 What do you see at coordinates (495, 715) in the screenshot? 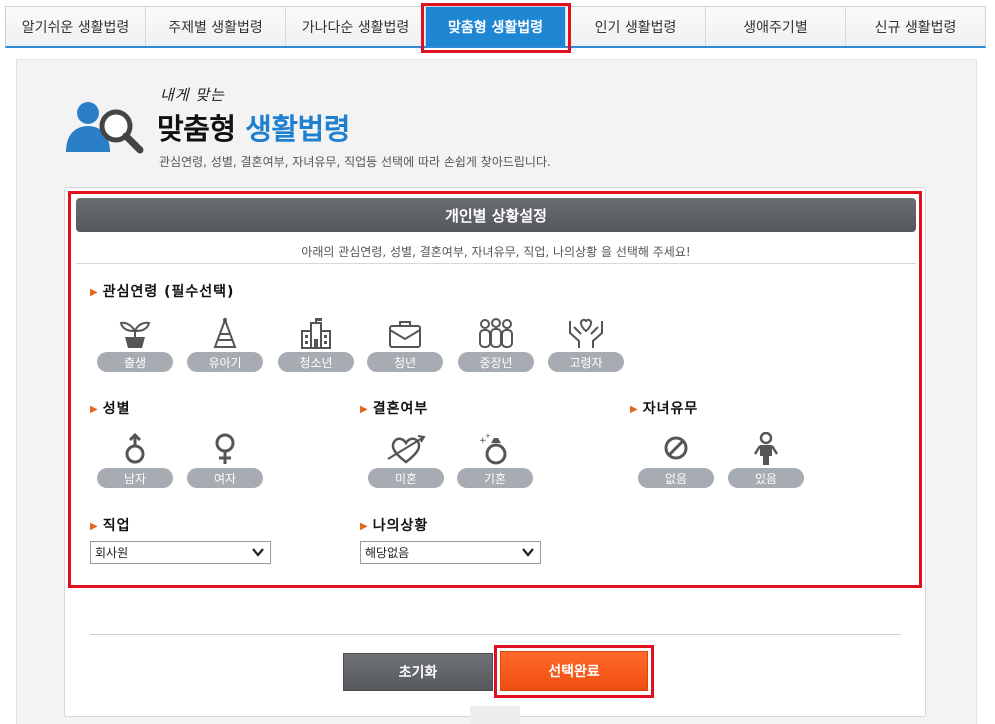
I see `bottom-tab-stub` at bounding box center [495, 715].